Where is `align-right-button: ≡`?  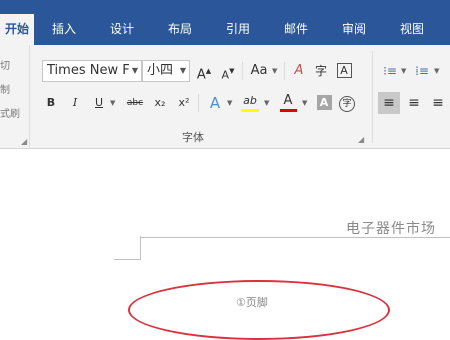 align-right-button: ≡ is located at coordinates (438, 103).